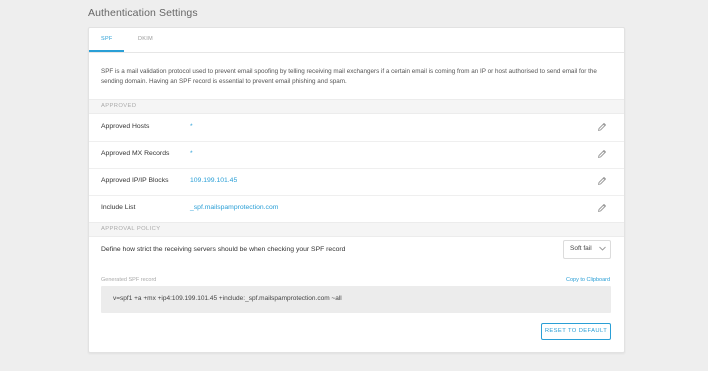 The width and height of the screenshot is (708, 371). I want to click on page-title: Authentication Settings, so click(143, 13).